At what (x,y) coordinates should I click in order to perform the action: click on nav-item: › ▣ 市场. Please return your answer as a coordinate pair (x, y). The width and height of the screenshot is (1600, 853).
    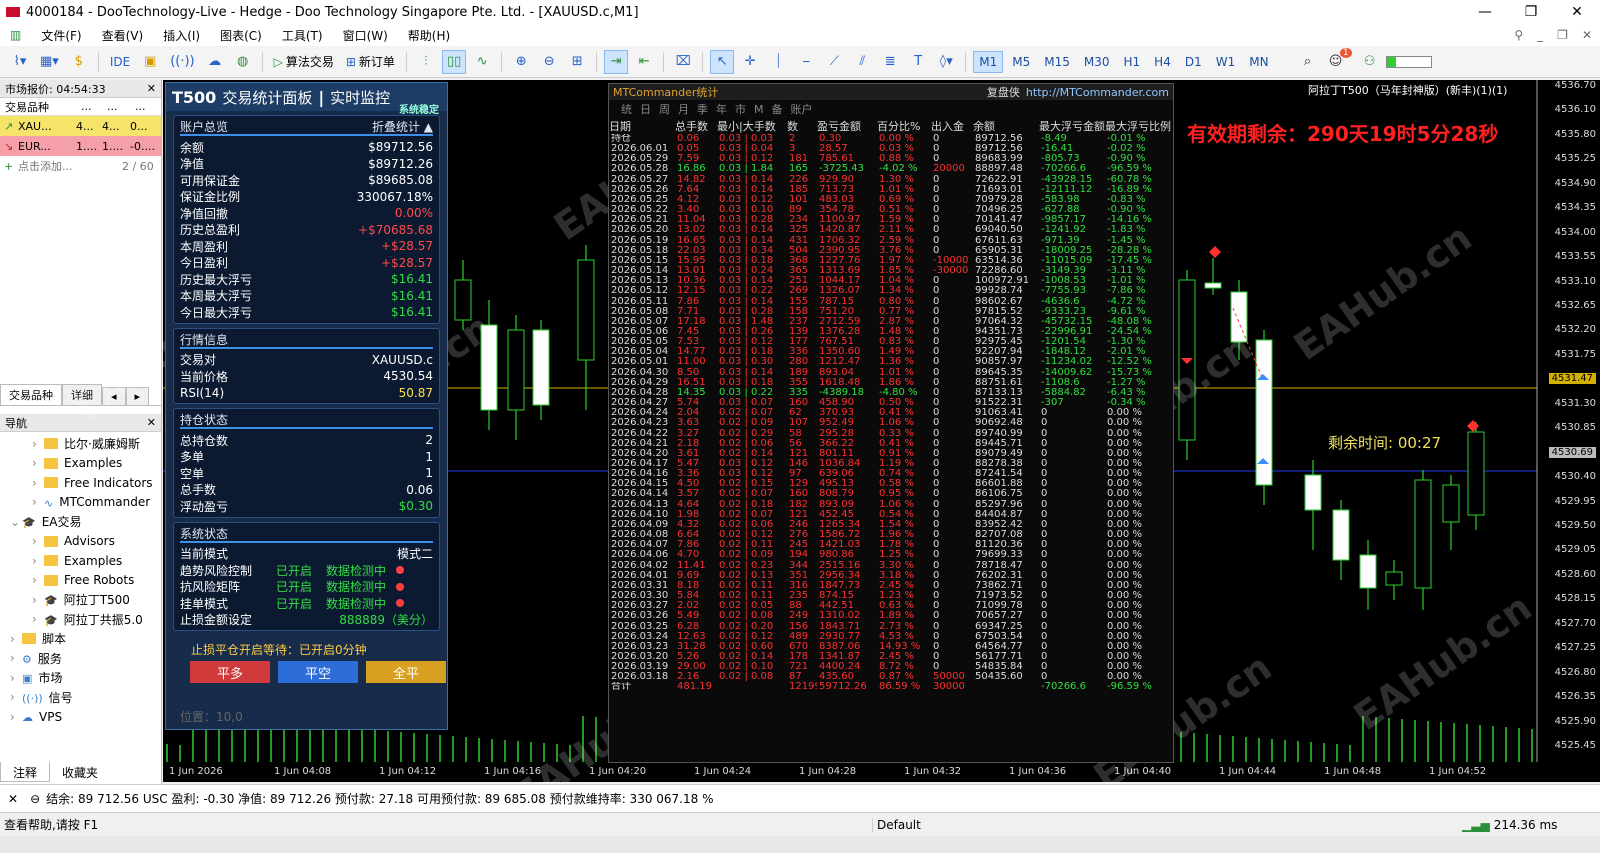
    Looking at the image, I should click on (80, 678).